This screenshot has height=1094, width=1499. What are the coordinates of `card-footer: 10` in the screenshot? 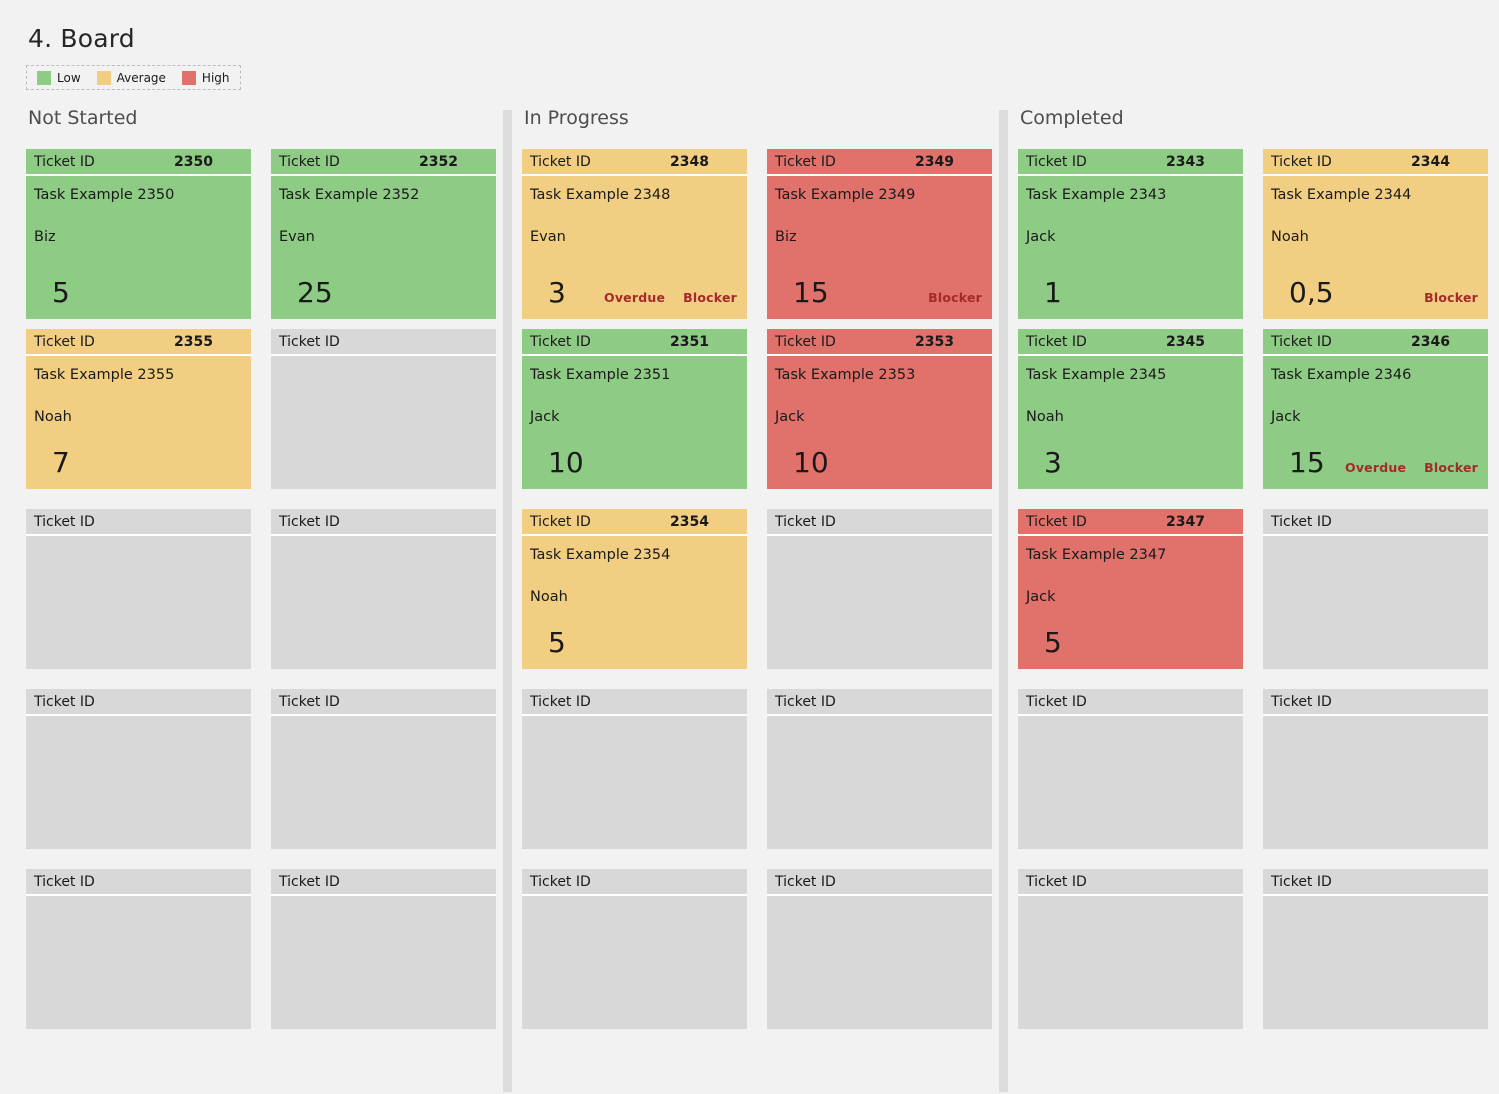 It's located at (878, 463).